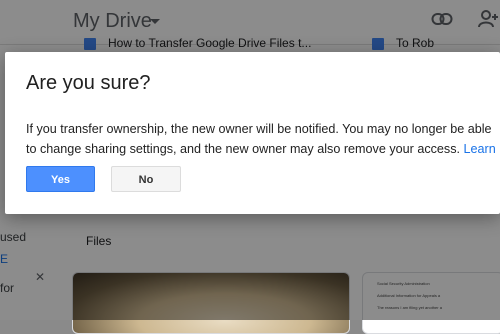 Image resolution: width=500 pixels, height=334 pixels. I want to click on no-button: No, so click(146, 179).